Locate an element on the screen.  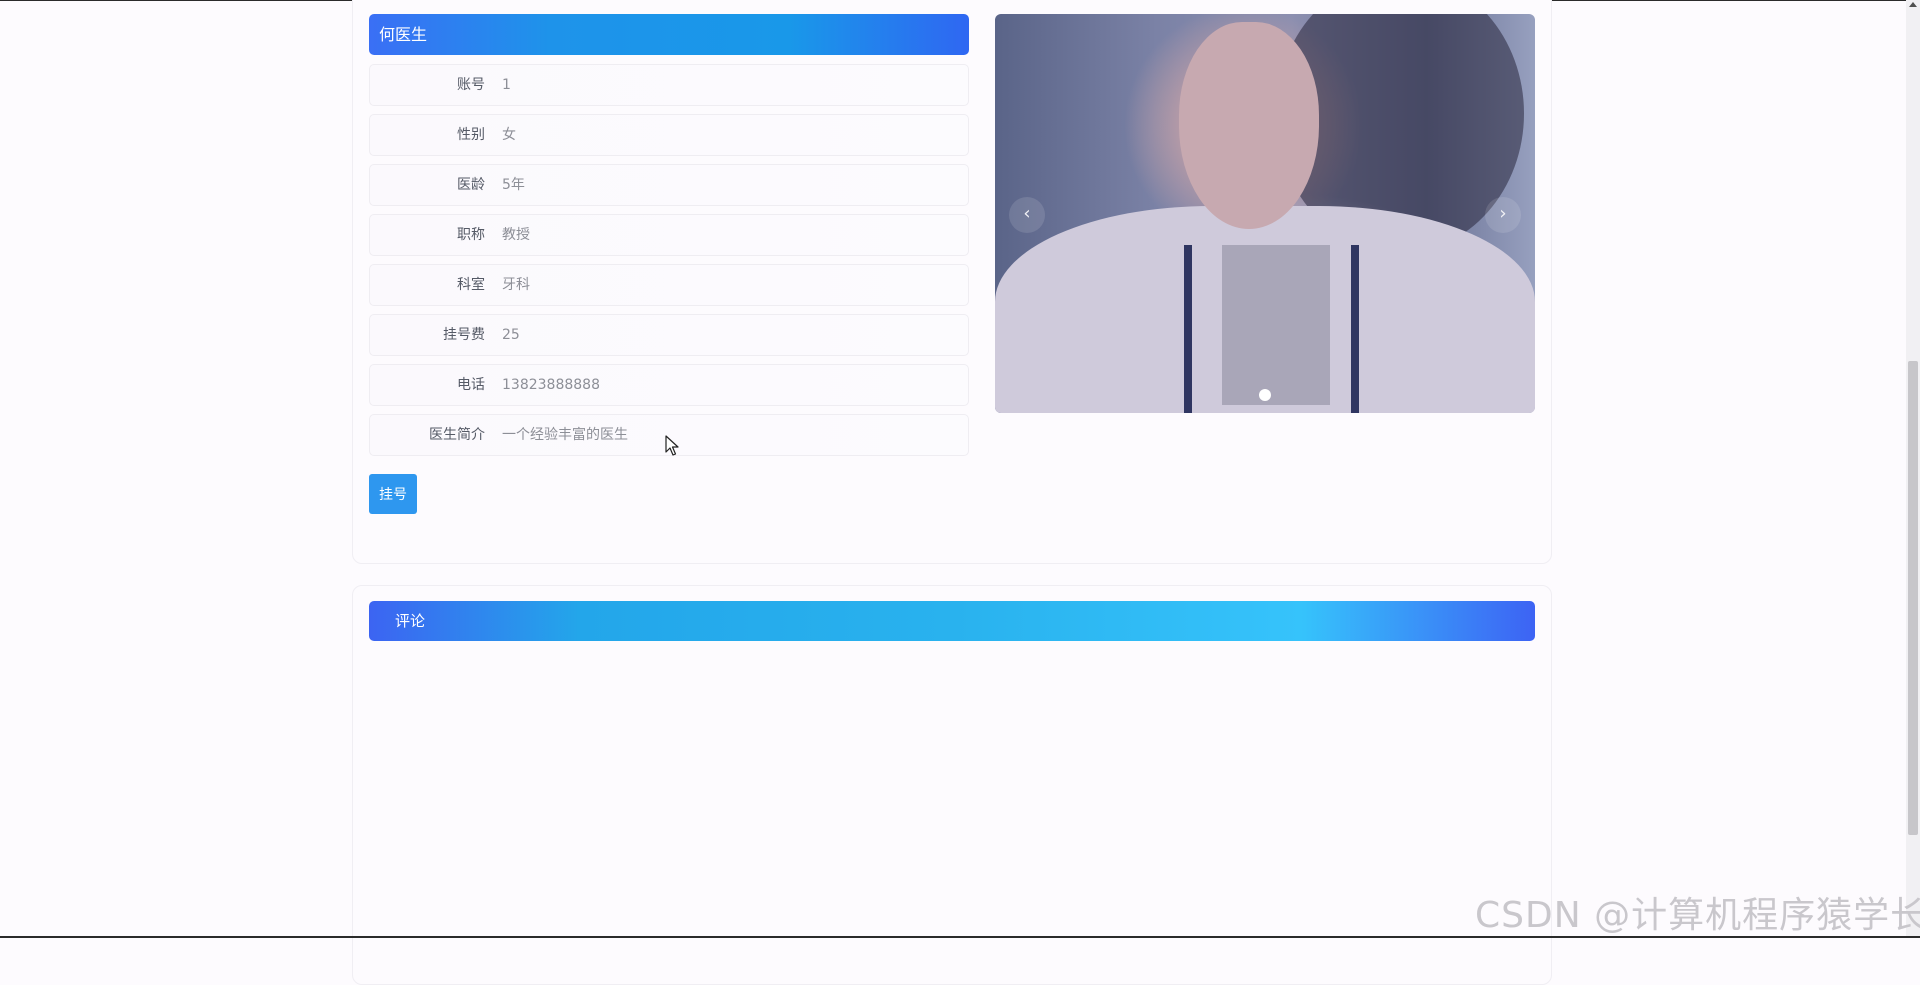
doctor-photo-carousel: ‹ › is located at coordinates (1265, 213).